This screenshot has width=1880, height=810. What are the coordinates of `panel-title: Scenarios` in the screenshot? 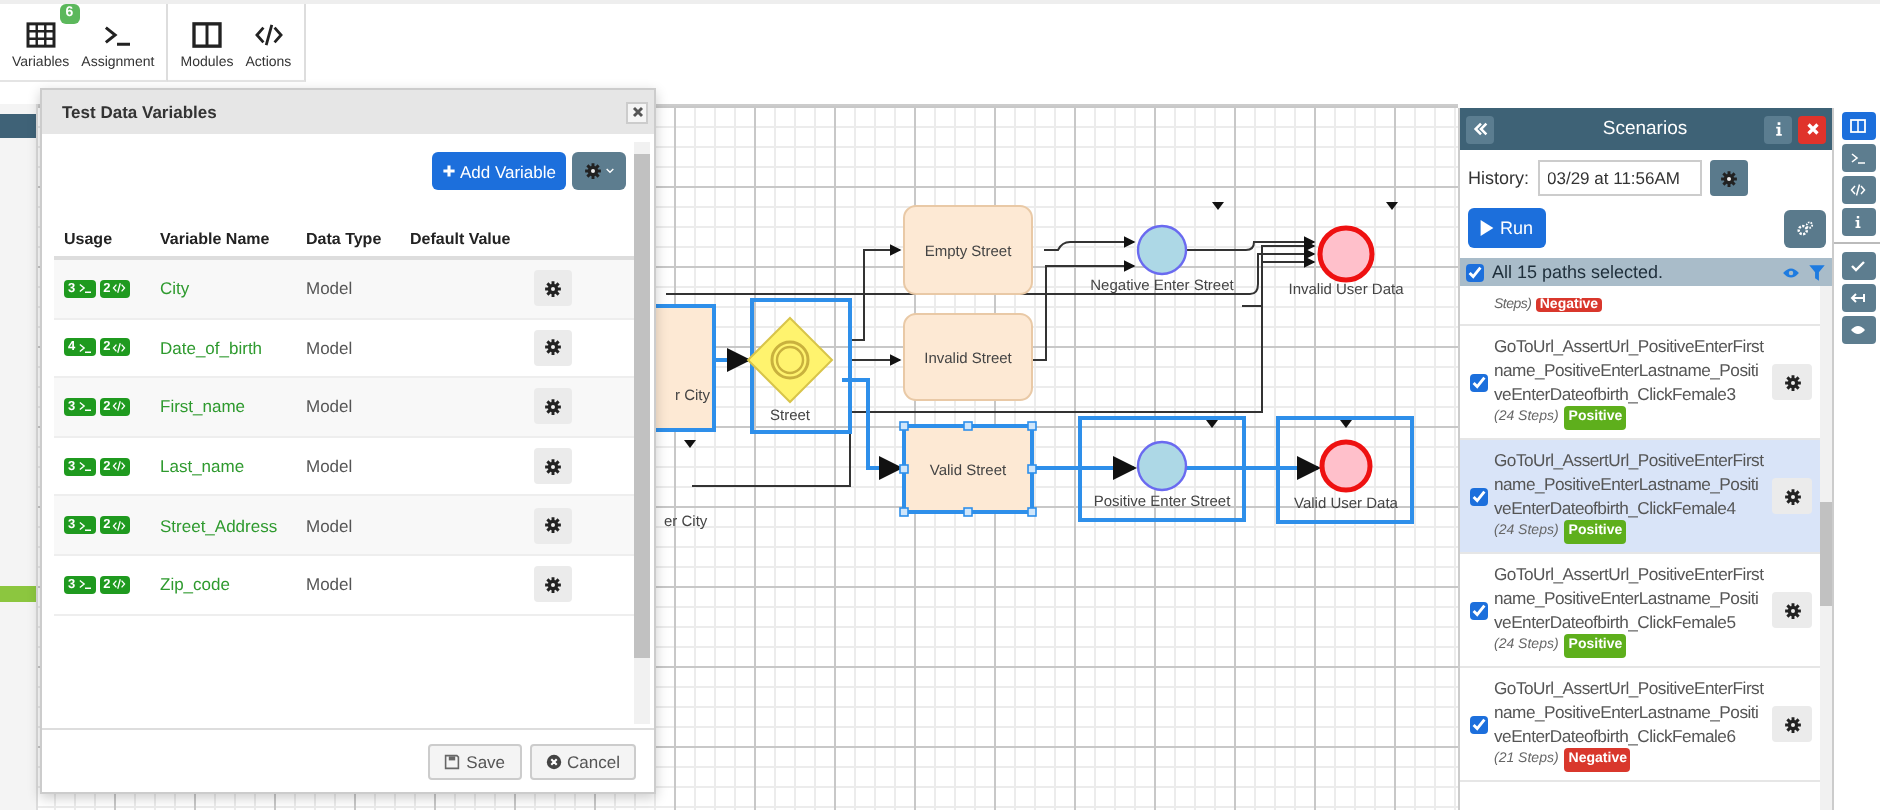 It's located at (1645, 129).